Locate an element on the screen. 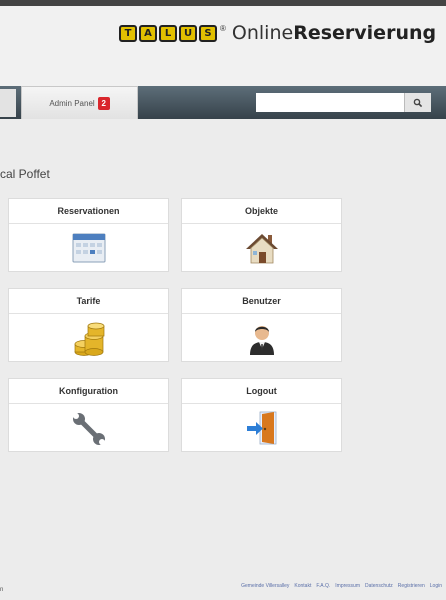 The height and width of the screenshot is (600, 446). logo-letter: S is located at coordinates (208, 33).